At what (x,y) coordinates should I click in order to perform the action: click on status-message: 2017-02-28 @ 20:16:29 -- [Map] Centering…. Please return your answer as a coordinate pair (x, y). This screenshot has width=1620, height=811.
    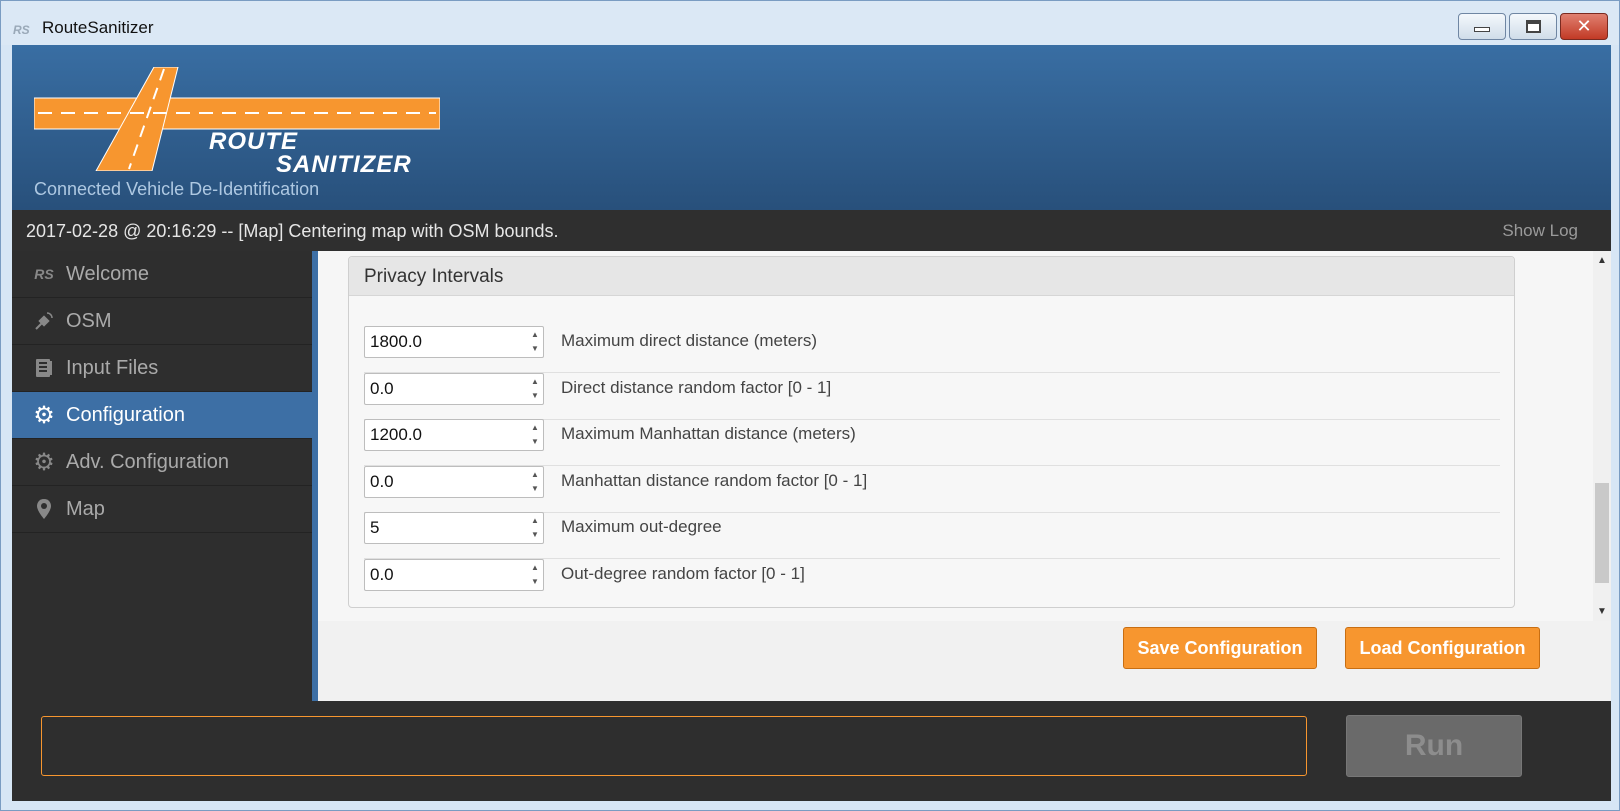
    Looking at the image, I should click on (292, 231).